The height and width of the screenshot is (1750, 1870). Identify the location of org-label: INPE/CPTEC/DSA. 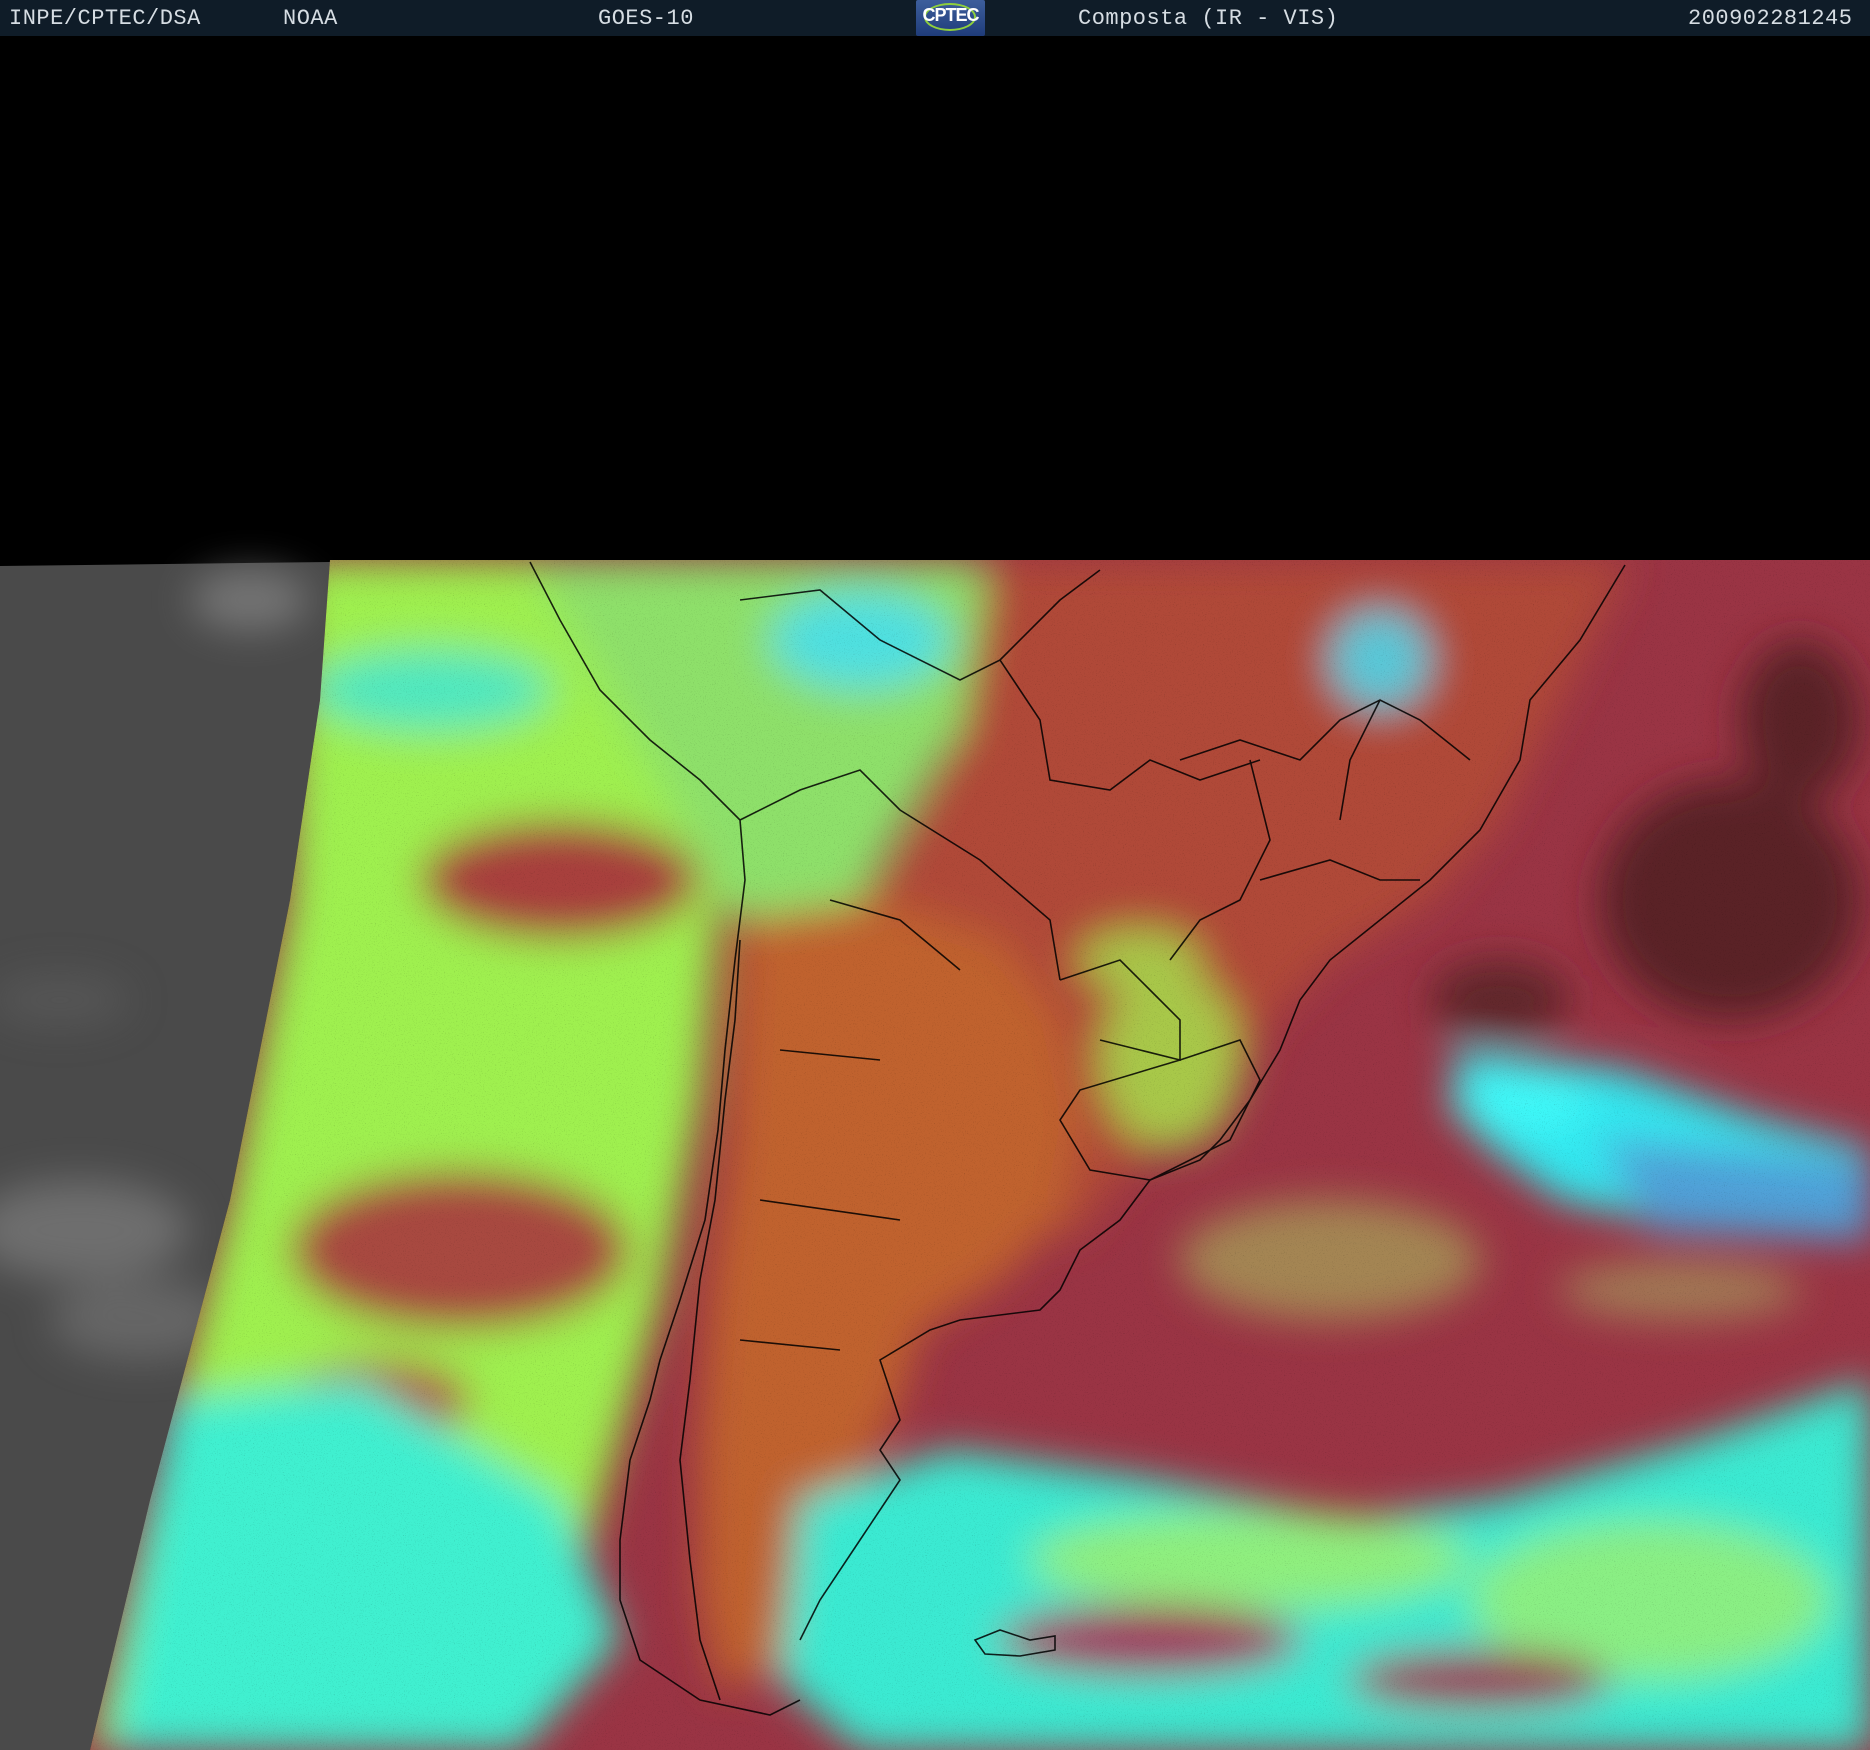
(105, 18).